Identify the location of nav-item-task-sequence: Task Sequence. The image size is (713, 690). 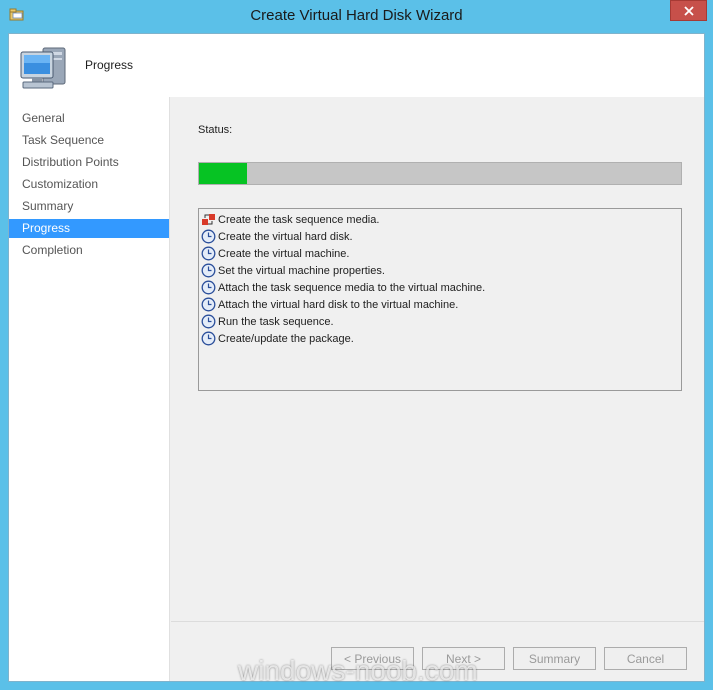
(89, 140).